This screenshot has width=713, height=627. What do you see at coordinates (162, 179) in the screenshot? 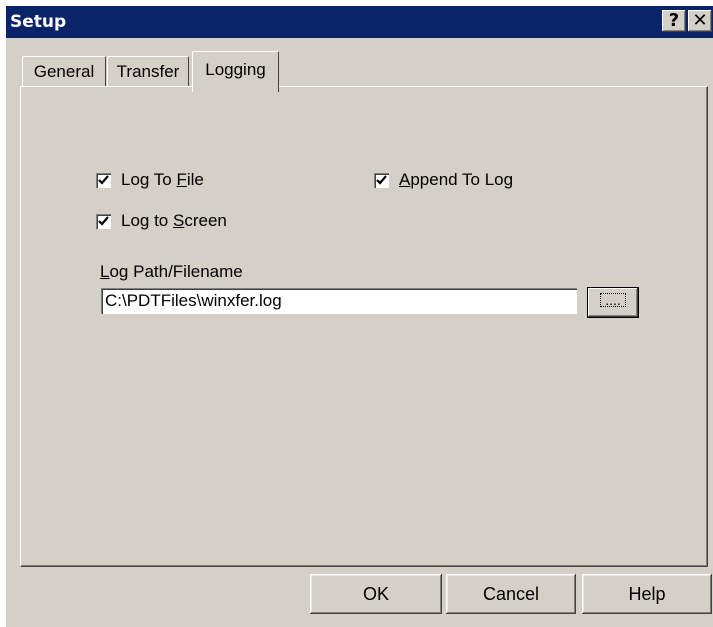
I see `log-to-file-label: Log To File` at bounding box center [162, 179].